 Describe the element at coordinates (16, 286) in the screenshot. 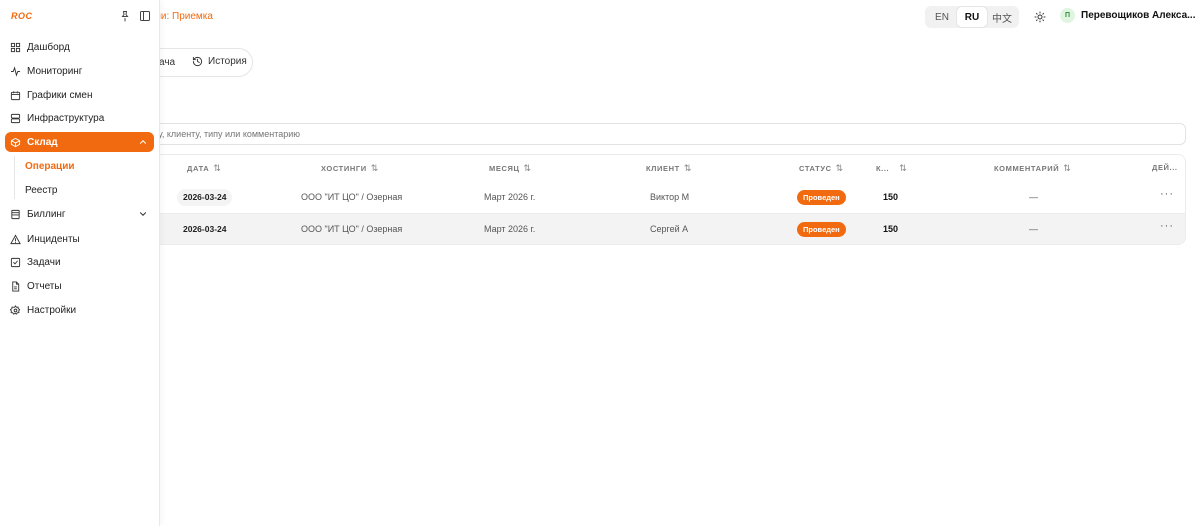

I see `file-icon` at that location.